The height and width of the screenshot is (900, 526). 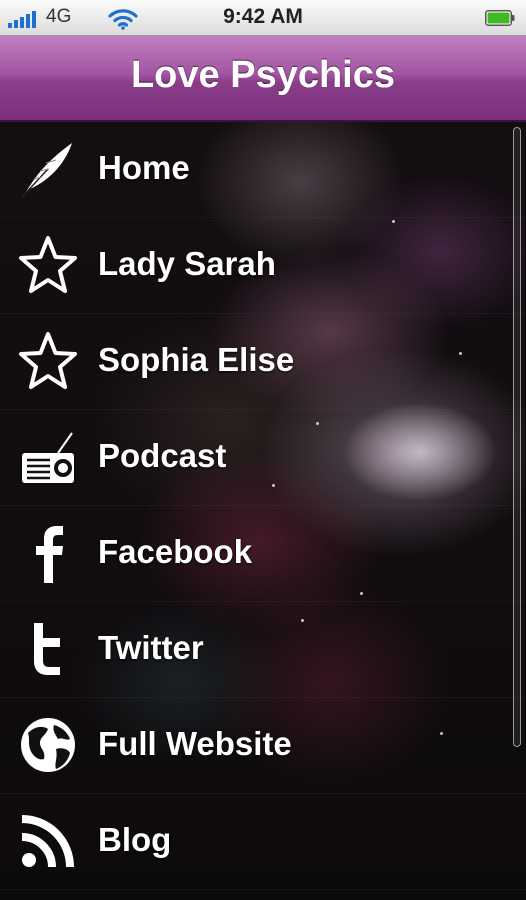 I want to click on menu-item-sophia-elise: Sophia Elise, so click(x=263, y=362).